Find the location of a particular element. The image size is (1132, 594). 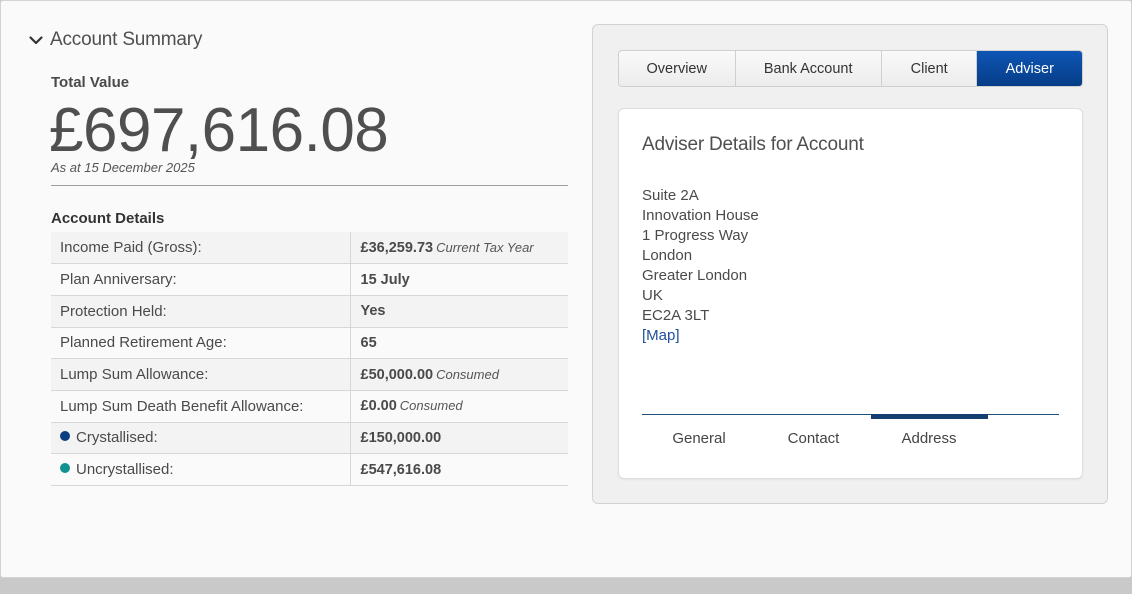

row-value: £547,616.08 is located at coordinates (459, 469).